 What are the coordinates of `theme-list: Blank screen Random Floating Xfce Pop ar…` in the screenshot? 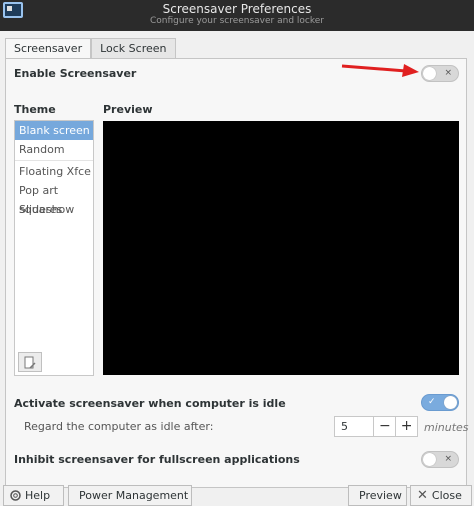 It's located at (54, 248).